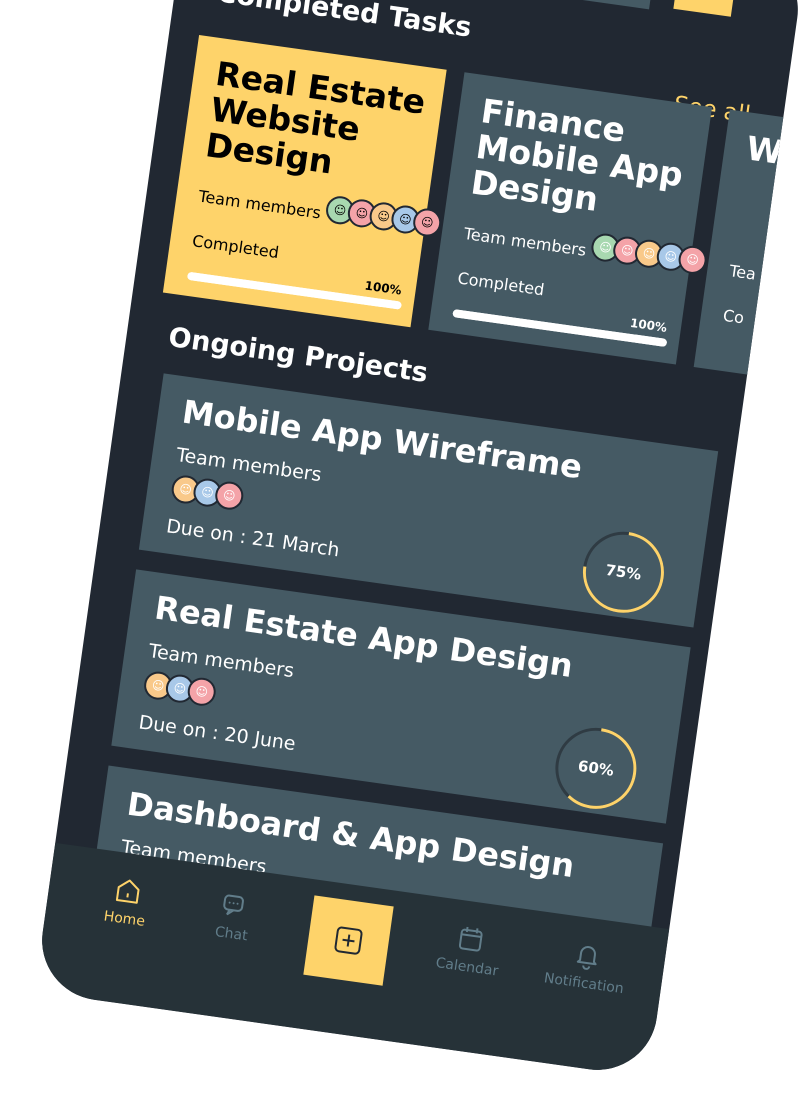 The height and width of the screenshot is (1118, 807). What do you see at coordinates (127, 891) in the screenshot?
I see `home-icon` at bounding box center [127, 891].